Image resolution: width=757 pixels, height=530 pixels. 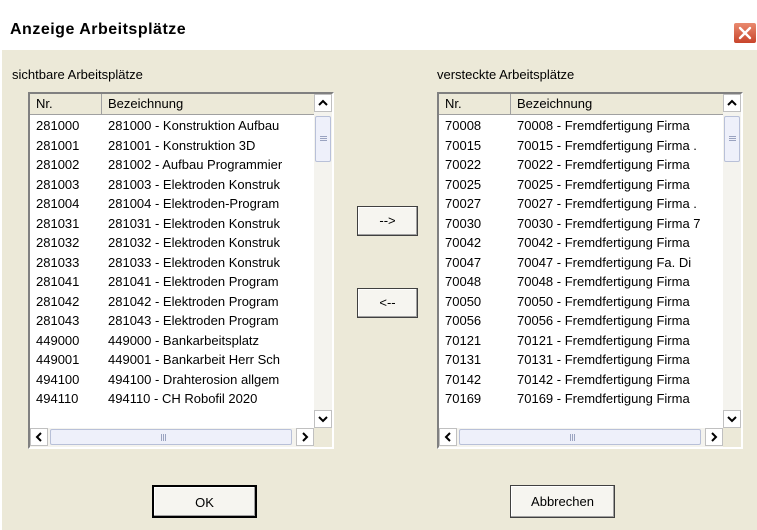 I want to click on hidden-list-label: versteckte Arbeitsplätze, so click(x=506, y=74).